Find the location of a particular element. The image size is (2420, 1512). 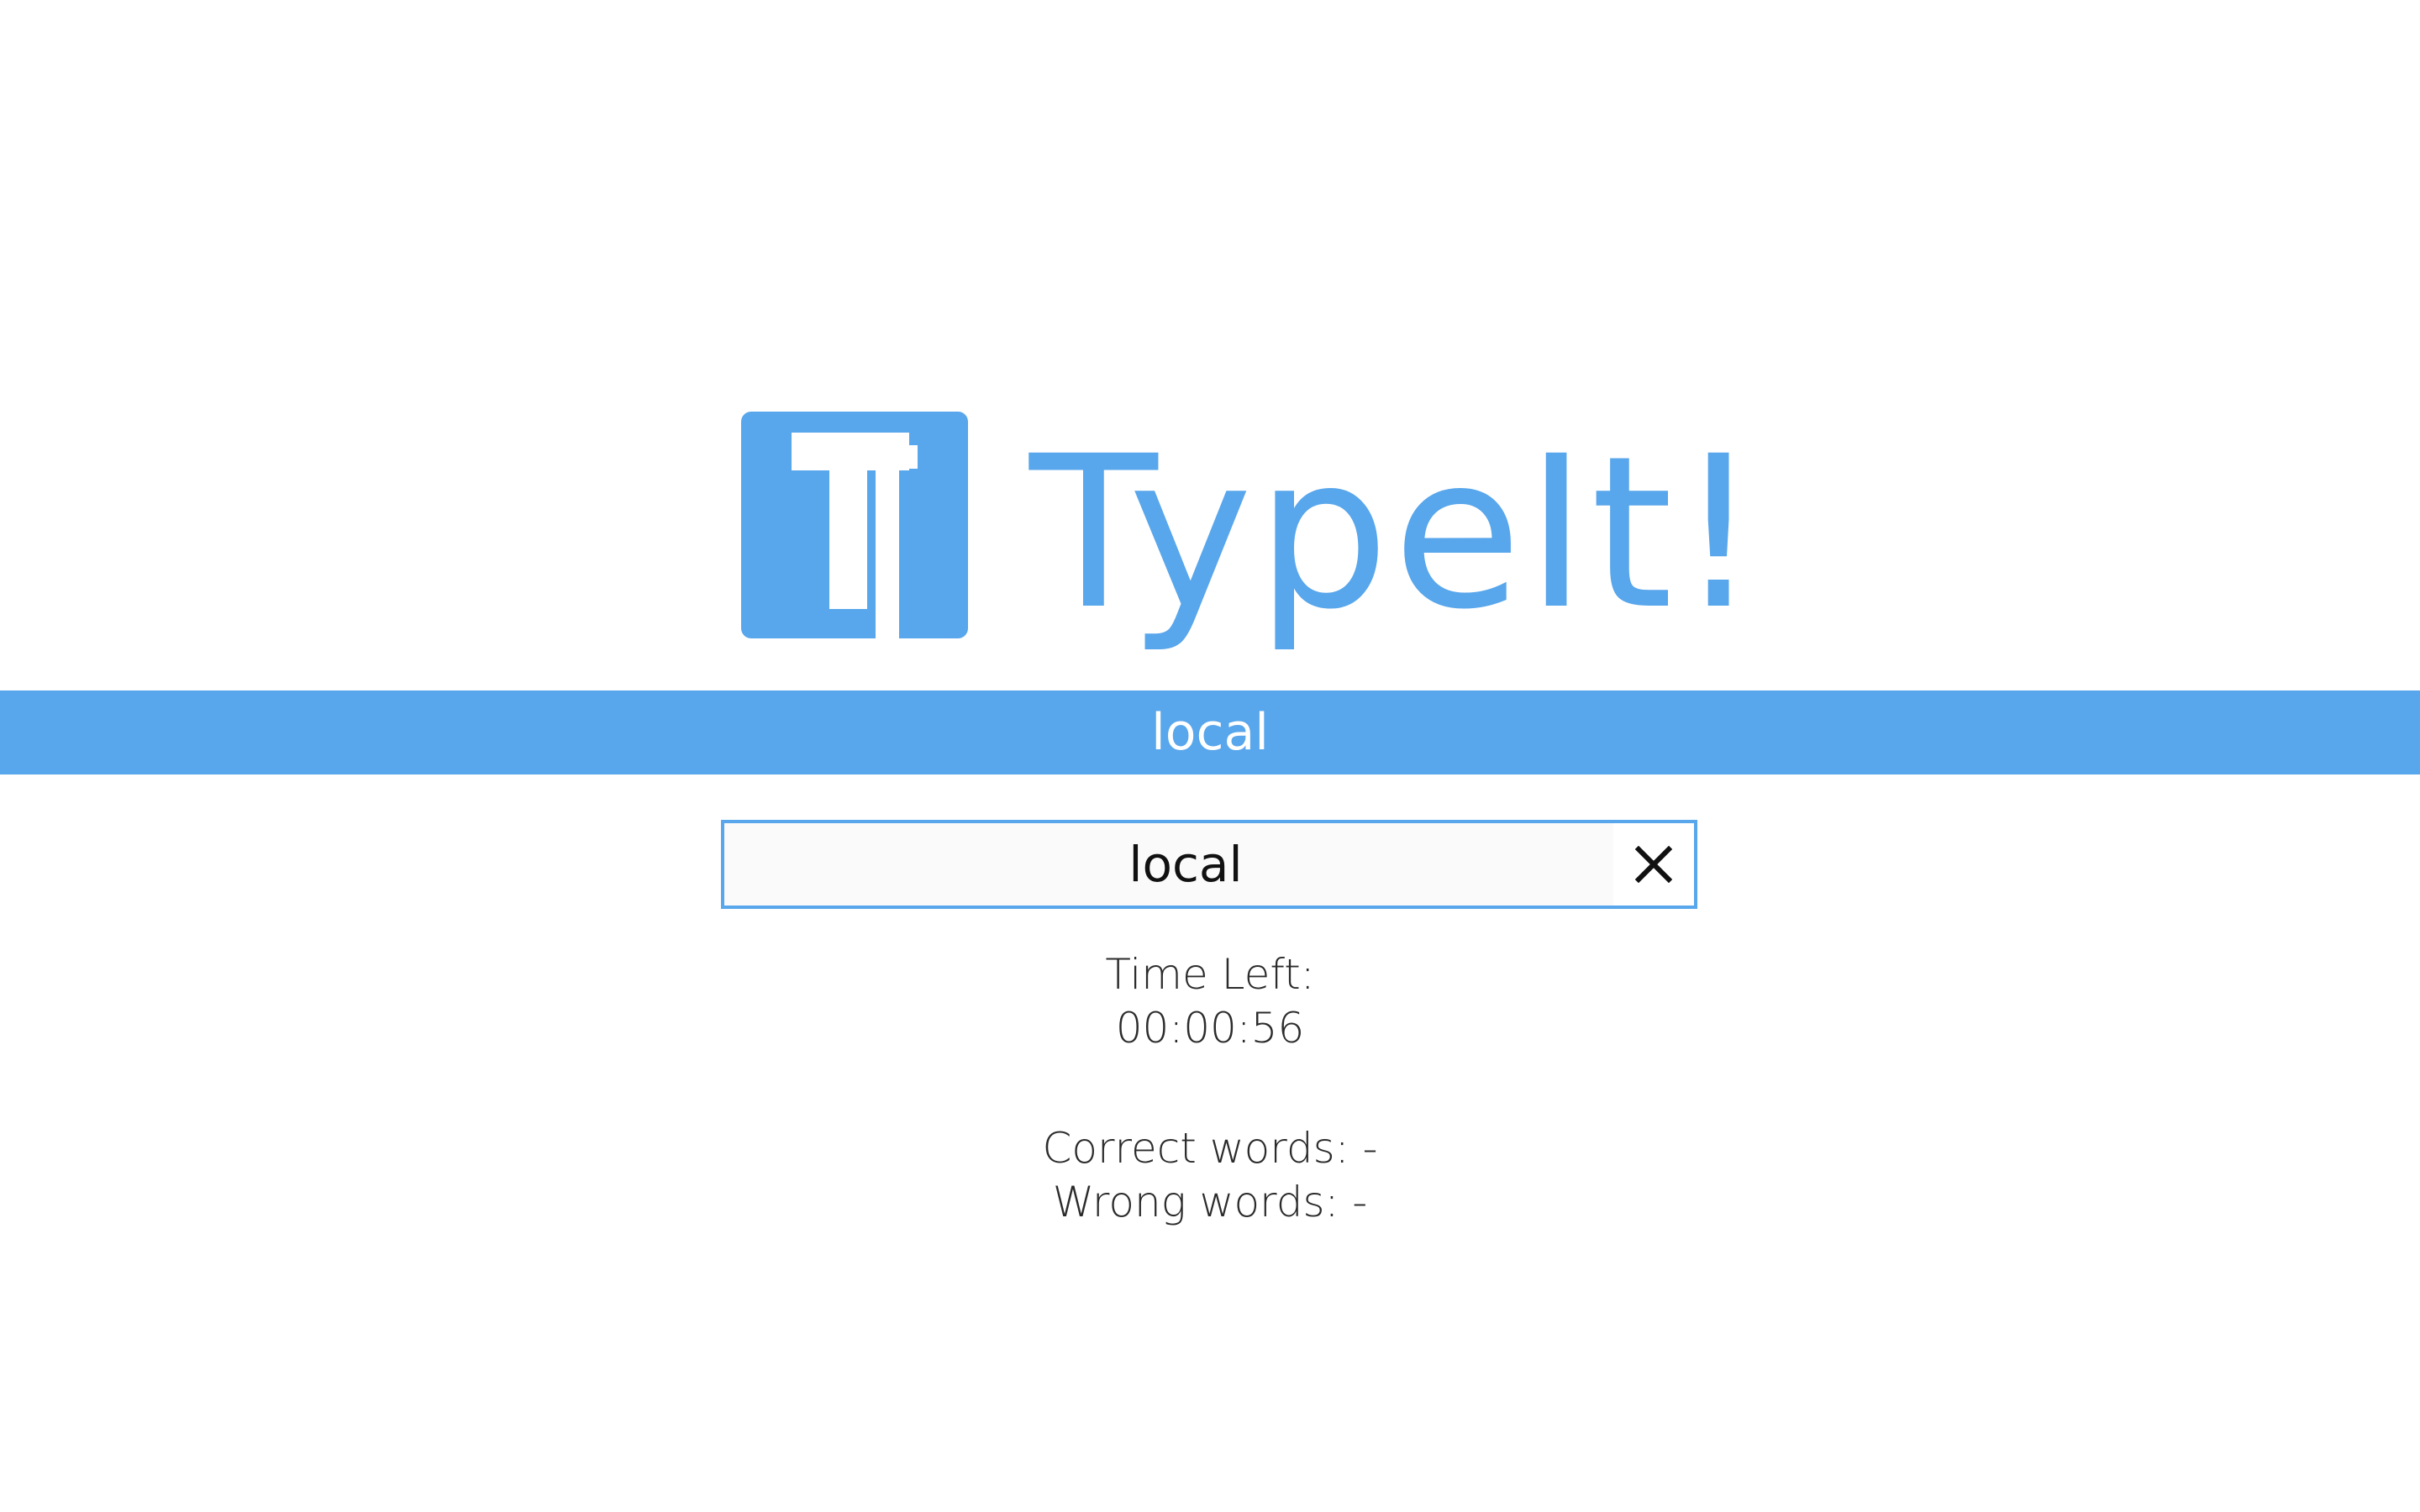

time-left-label: Time Left: is located at coordinates (1210, 974).